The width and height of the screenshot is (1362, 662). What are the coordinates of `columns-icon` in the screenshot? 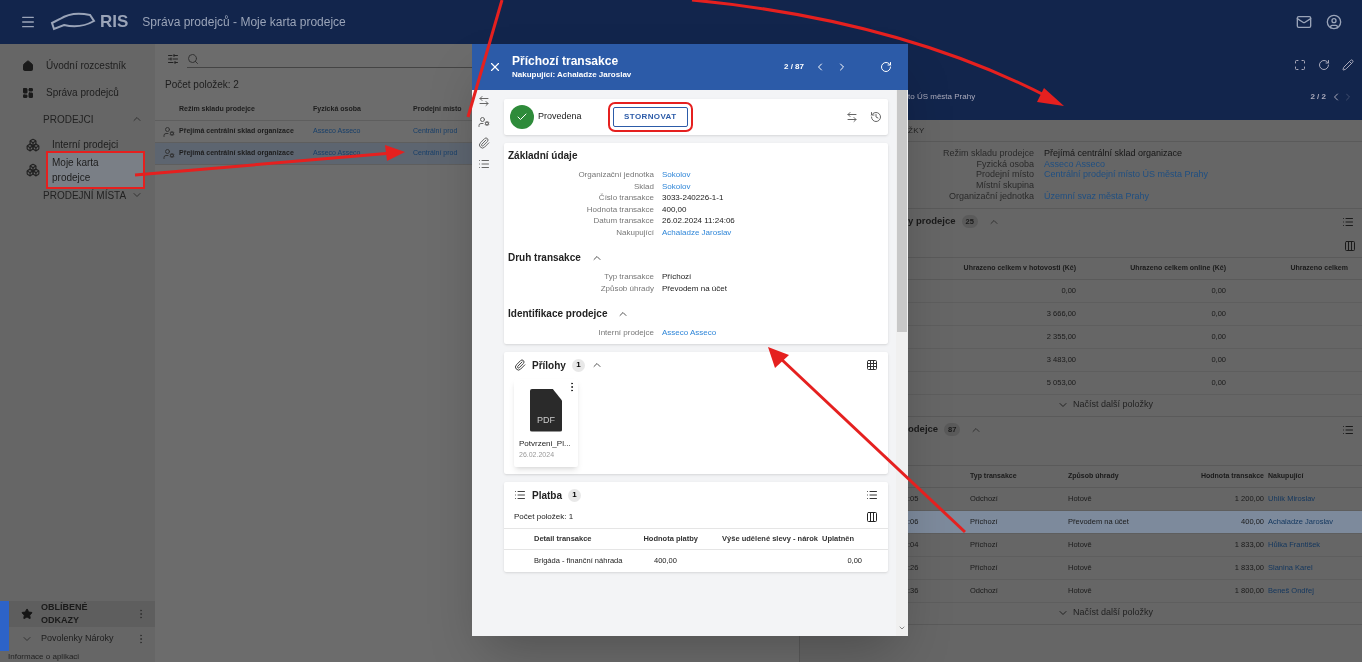 It's located at (872, 516).